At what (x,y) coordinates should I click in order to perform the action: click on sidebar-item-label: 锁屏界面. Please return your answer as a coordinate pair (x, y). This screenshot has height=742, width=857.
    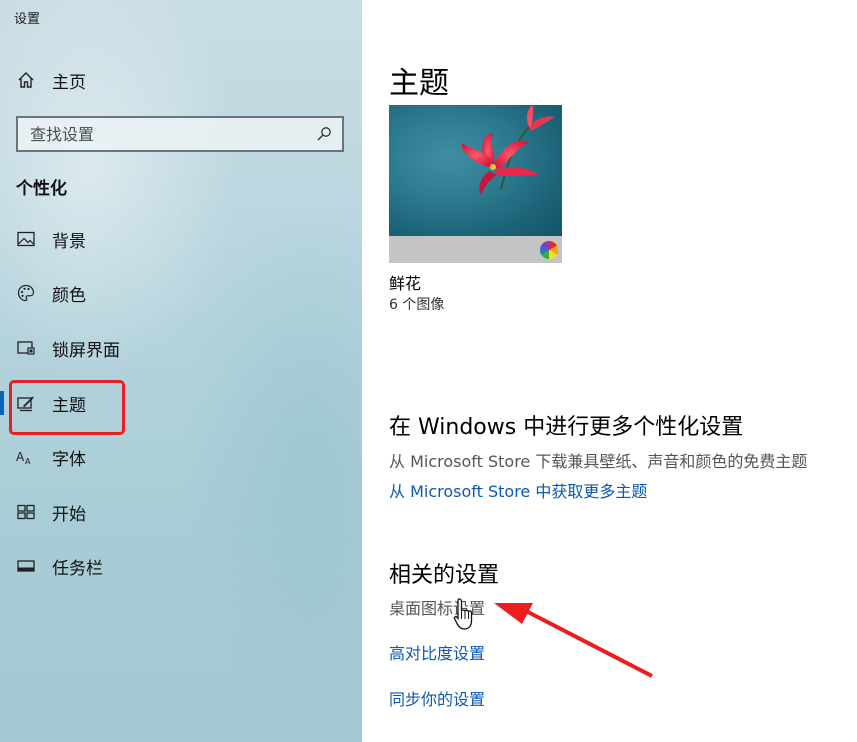
    Looking at the image, I should click on (86, 350).